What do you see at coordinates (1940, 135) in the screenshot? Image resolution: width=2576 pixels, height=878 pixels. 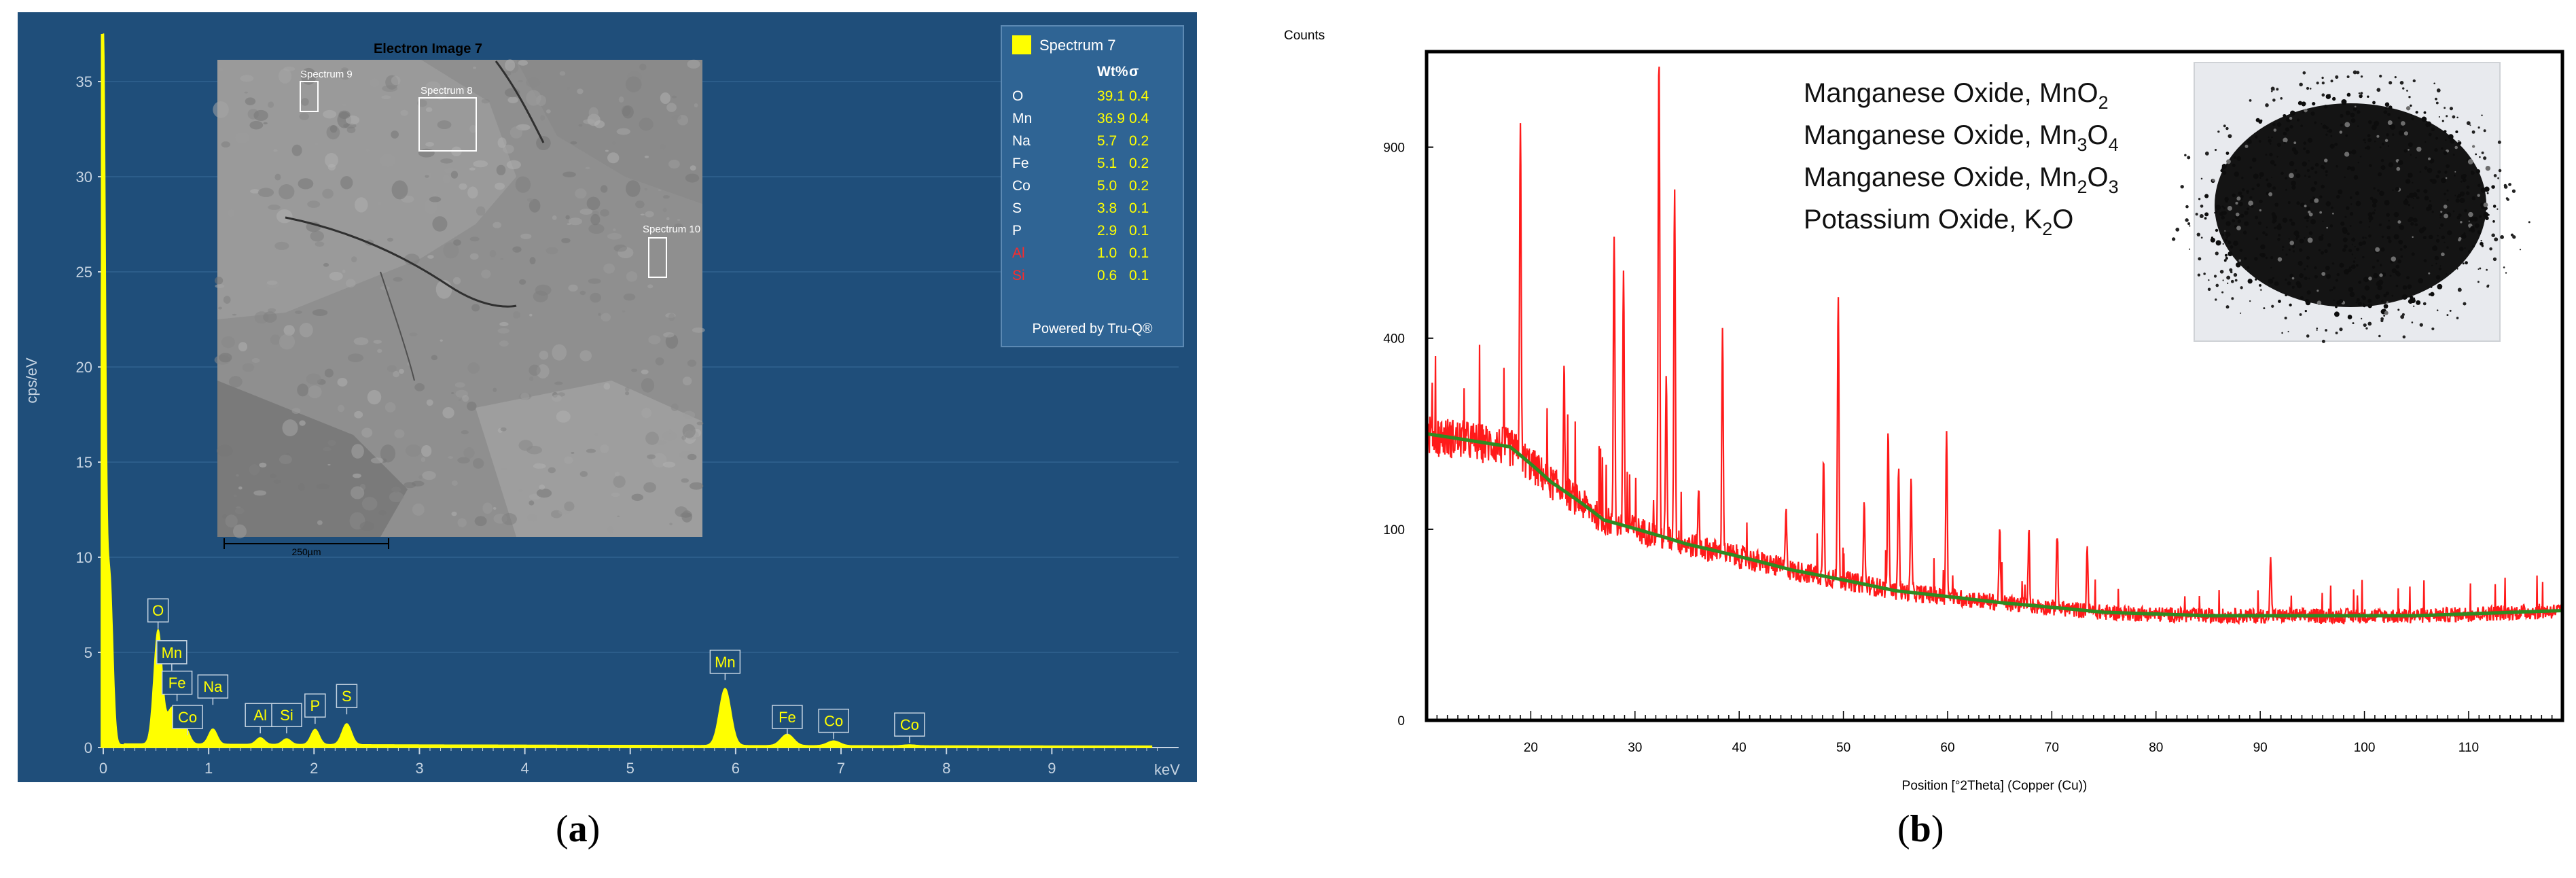 I see `phase-name: Manganese Oxide, Mn` at bounding box center [1940, 135].